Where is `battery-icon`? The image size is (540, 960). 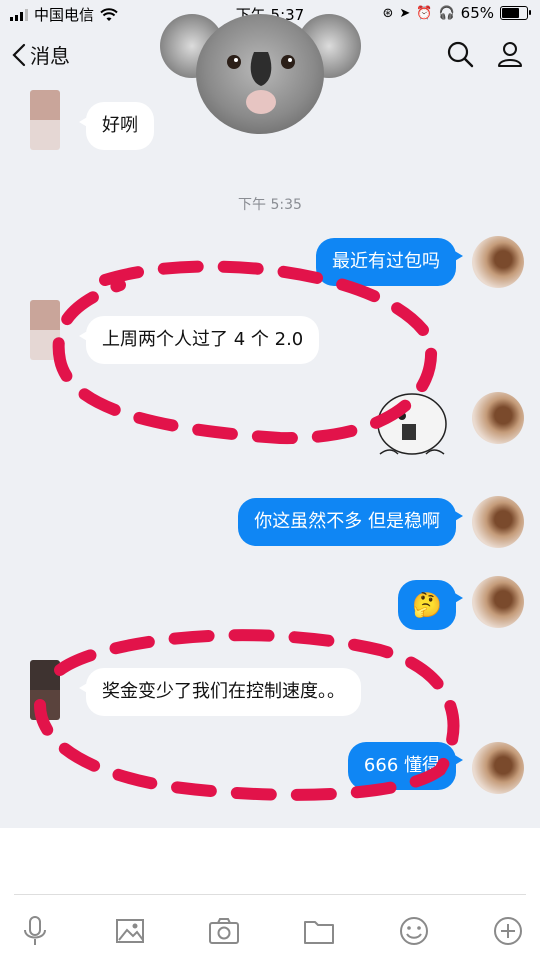
battery-icon is located at coordinates (515, 13).